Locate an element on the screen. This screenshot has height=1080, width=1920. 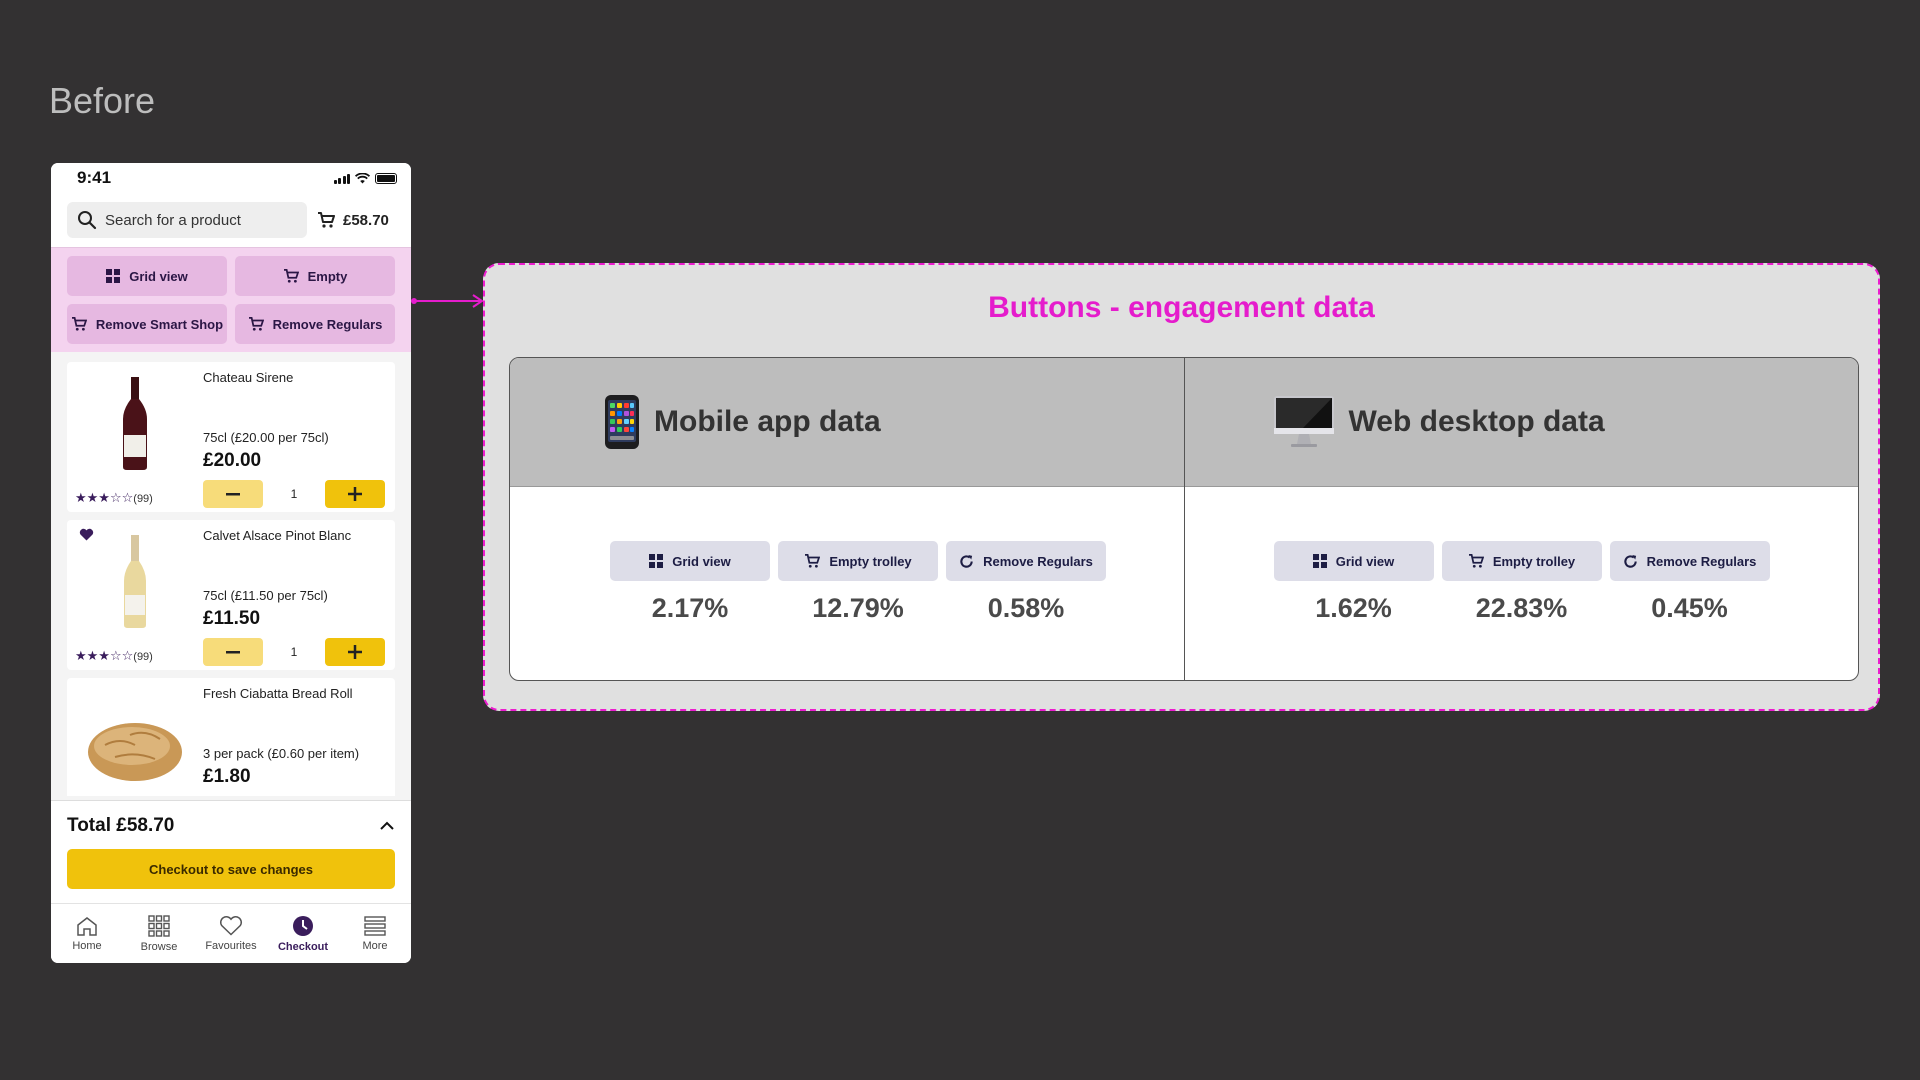
metric-empty-trolley: Empty trolley 12.79% is located at coordinates (858, 582).